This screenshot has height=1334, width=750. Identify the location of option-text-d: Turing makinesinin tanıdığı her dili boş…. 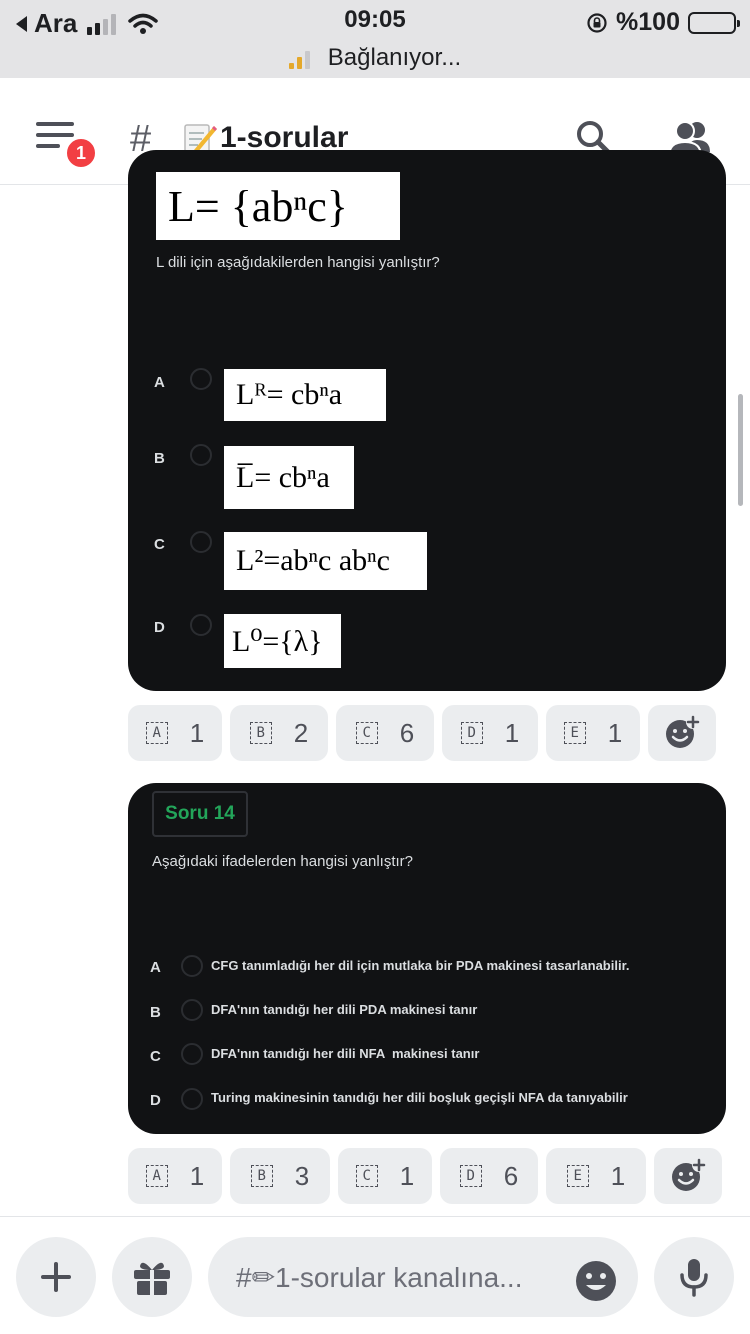
(419, 1097).